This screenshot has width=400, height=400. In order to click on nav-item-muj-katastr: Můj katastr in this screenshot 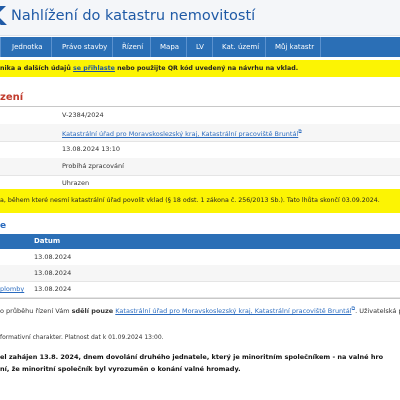, I will do `click(294, 47)`.